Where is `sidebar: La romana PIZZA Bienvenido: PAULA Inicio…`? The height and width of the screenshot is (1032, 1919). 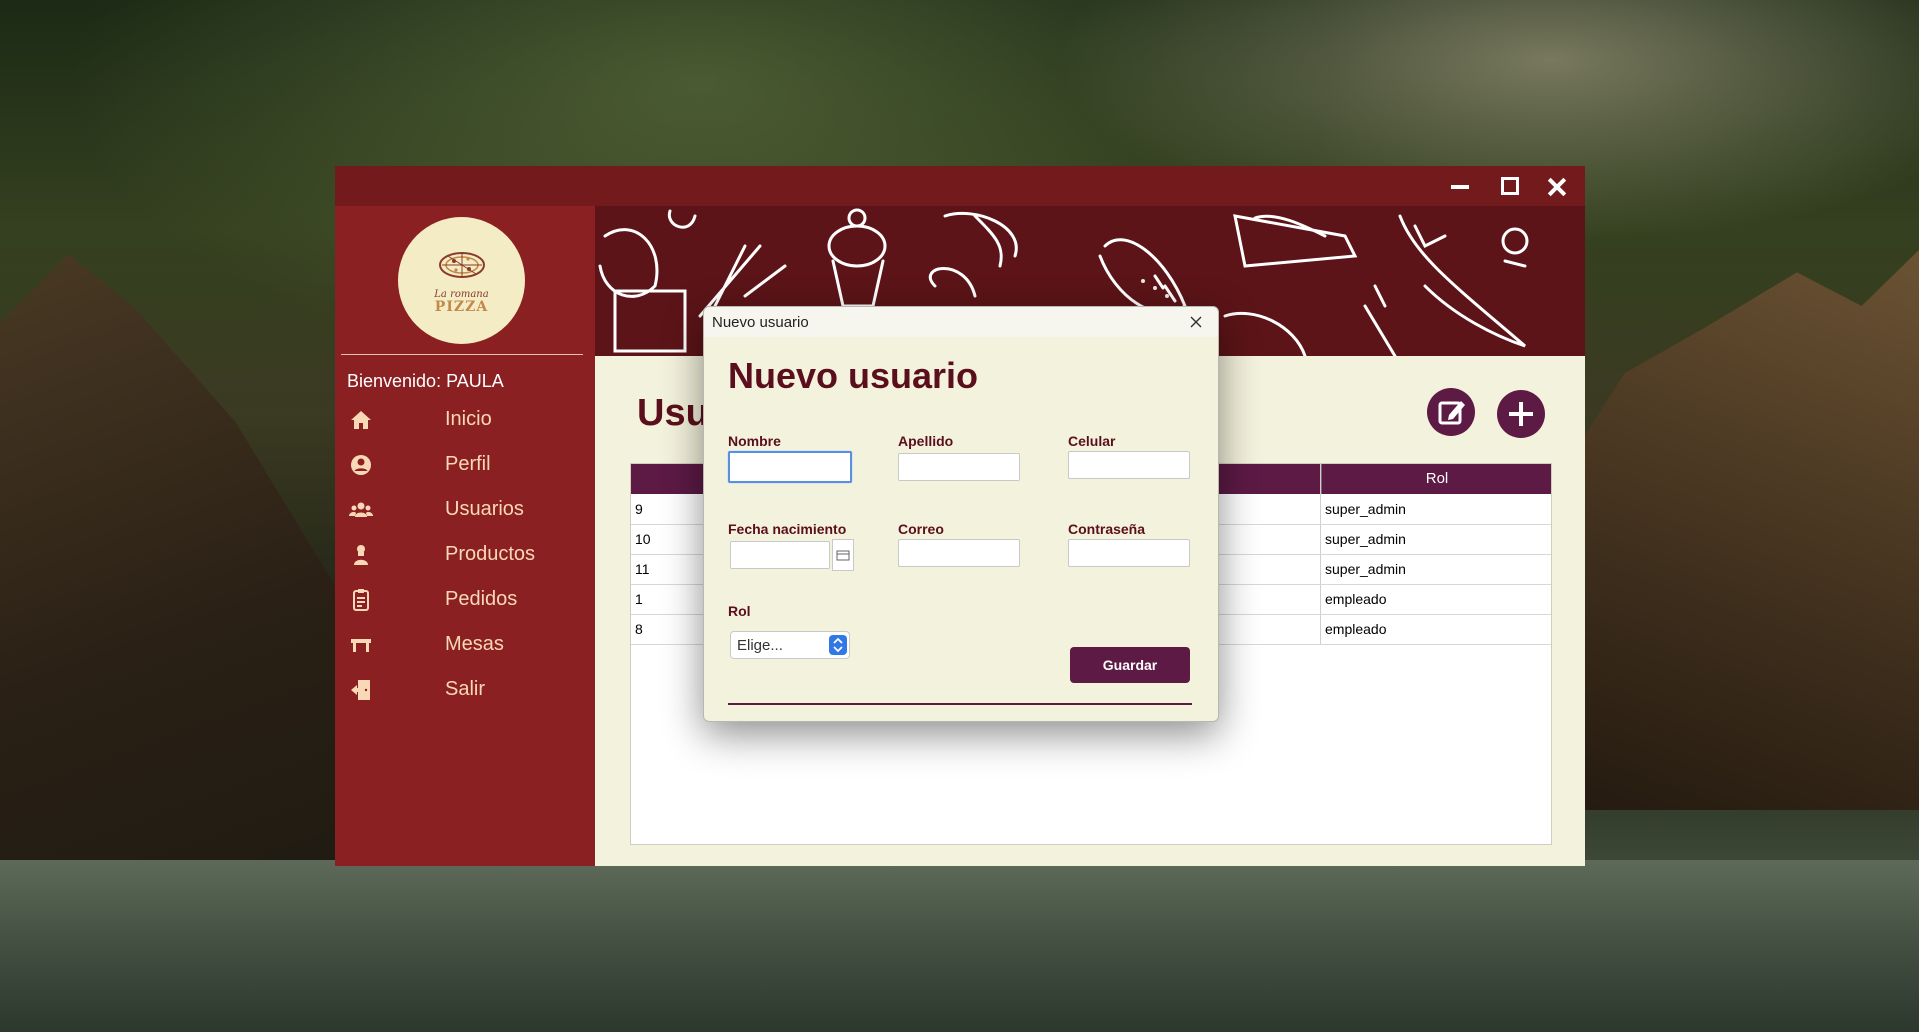 sidebar: La romana PIZZA Bienvenido: PAULA Inicio… is located at coordinates (465, 536).